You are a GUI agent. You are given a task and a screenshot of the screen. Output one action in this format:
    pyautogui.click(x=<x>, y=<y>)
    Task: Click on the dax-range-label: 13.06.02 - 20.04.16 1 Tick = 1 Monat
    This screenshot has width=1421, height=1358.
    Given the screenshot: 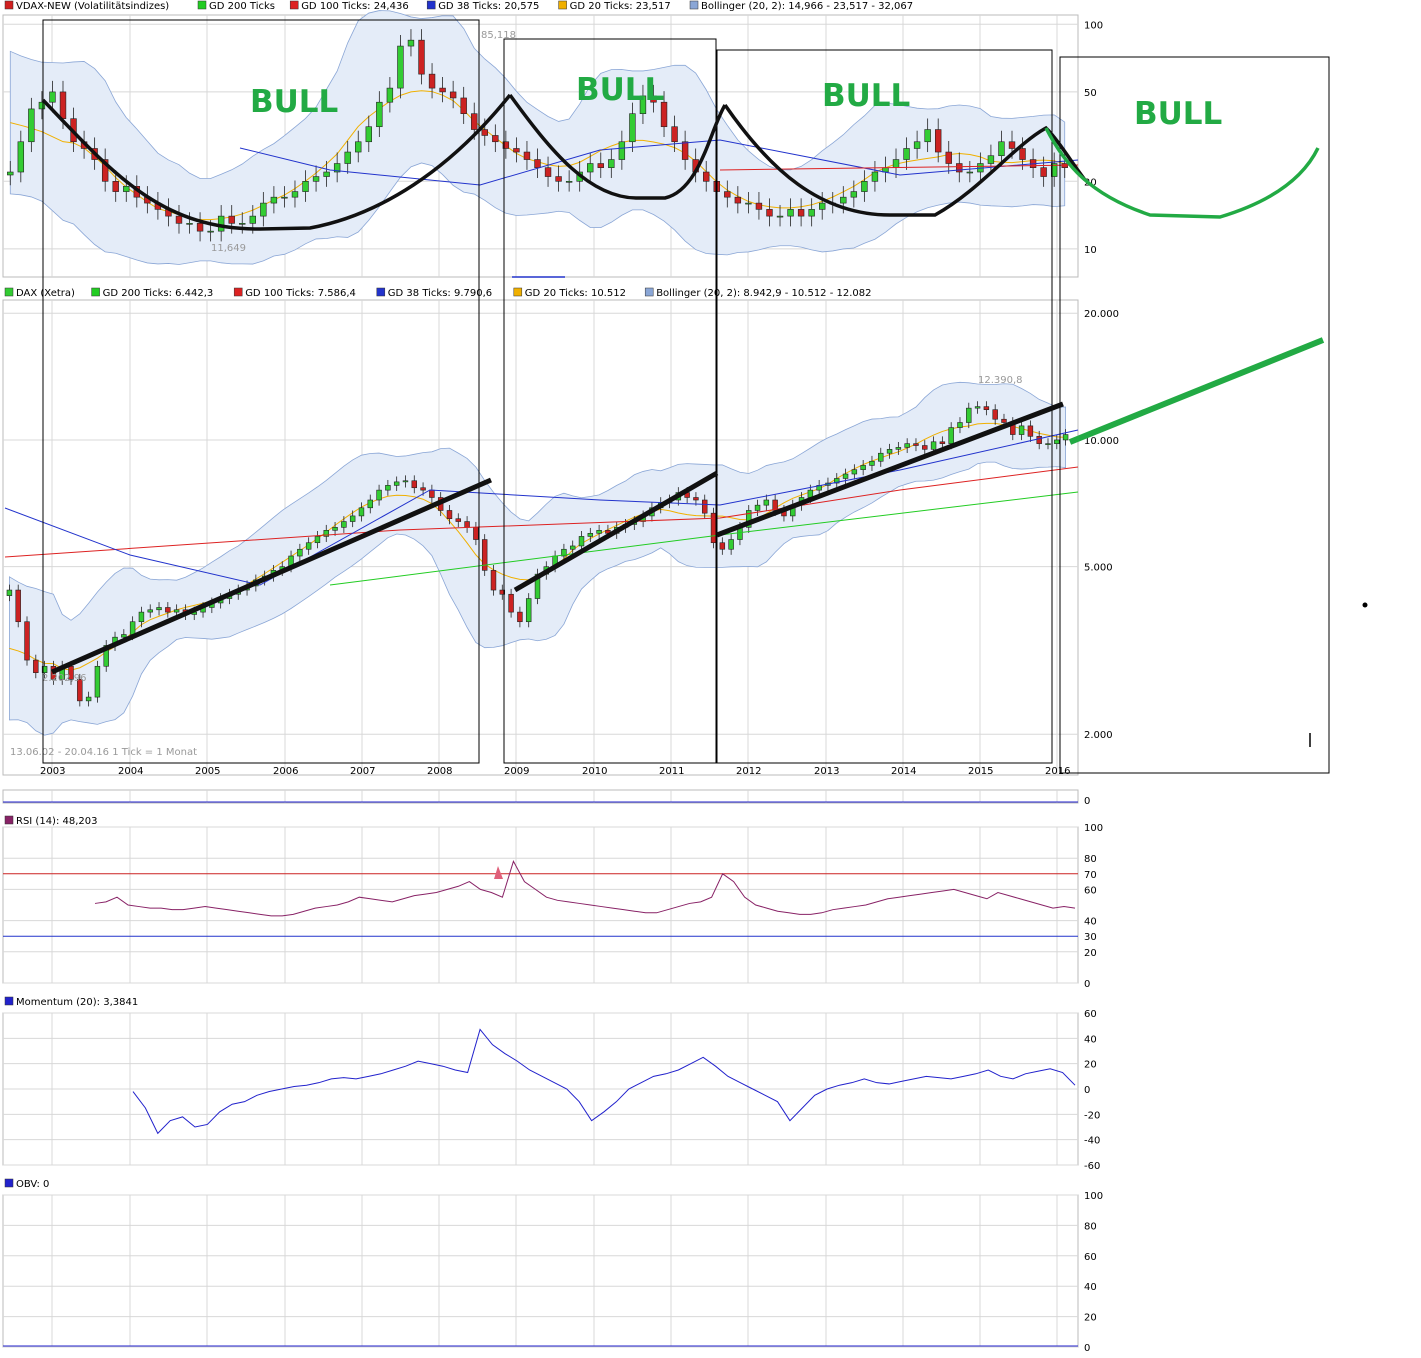 What is the action you would take?
    pyautogui.click(x=103, y=752)
    